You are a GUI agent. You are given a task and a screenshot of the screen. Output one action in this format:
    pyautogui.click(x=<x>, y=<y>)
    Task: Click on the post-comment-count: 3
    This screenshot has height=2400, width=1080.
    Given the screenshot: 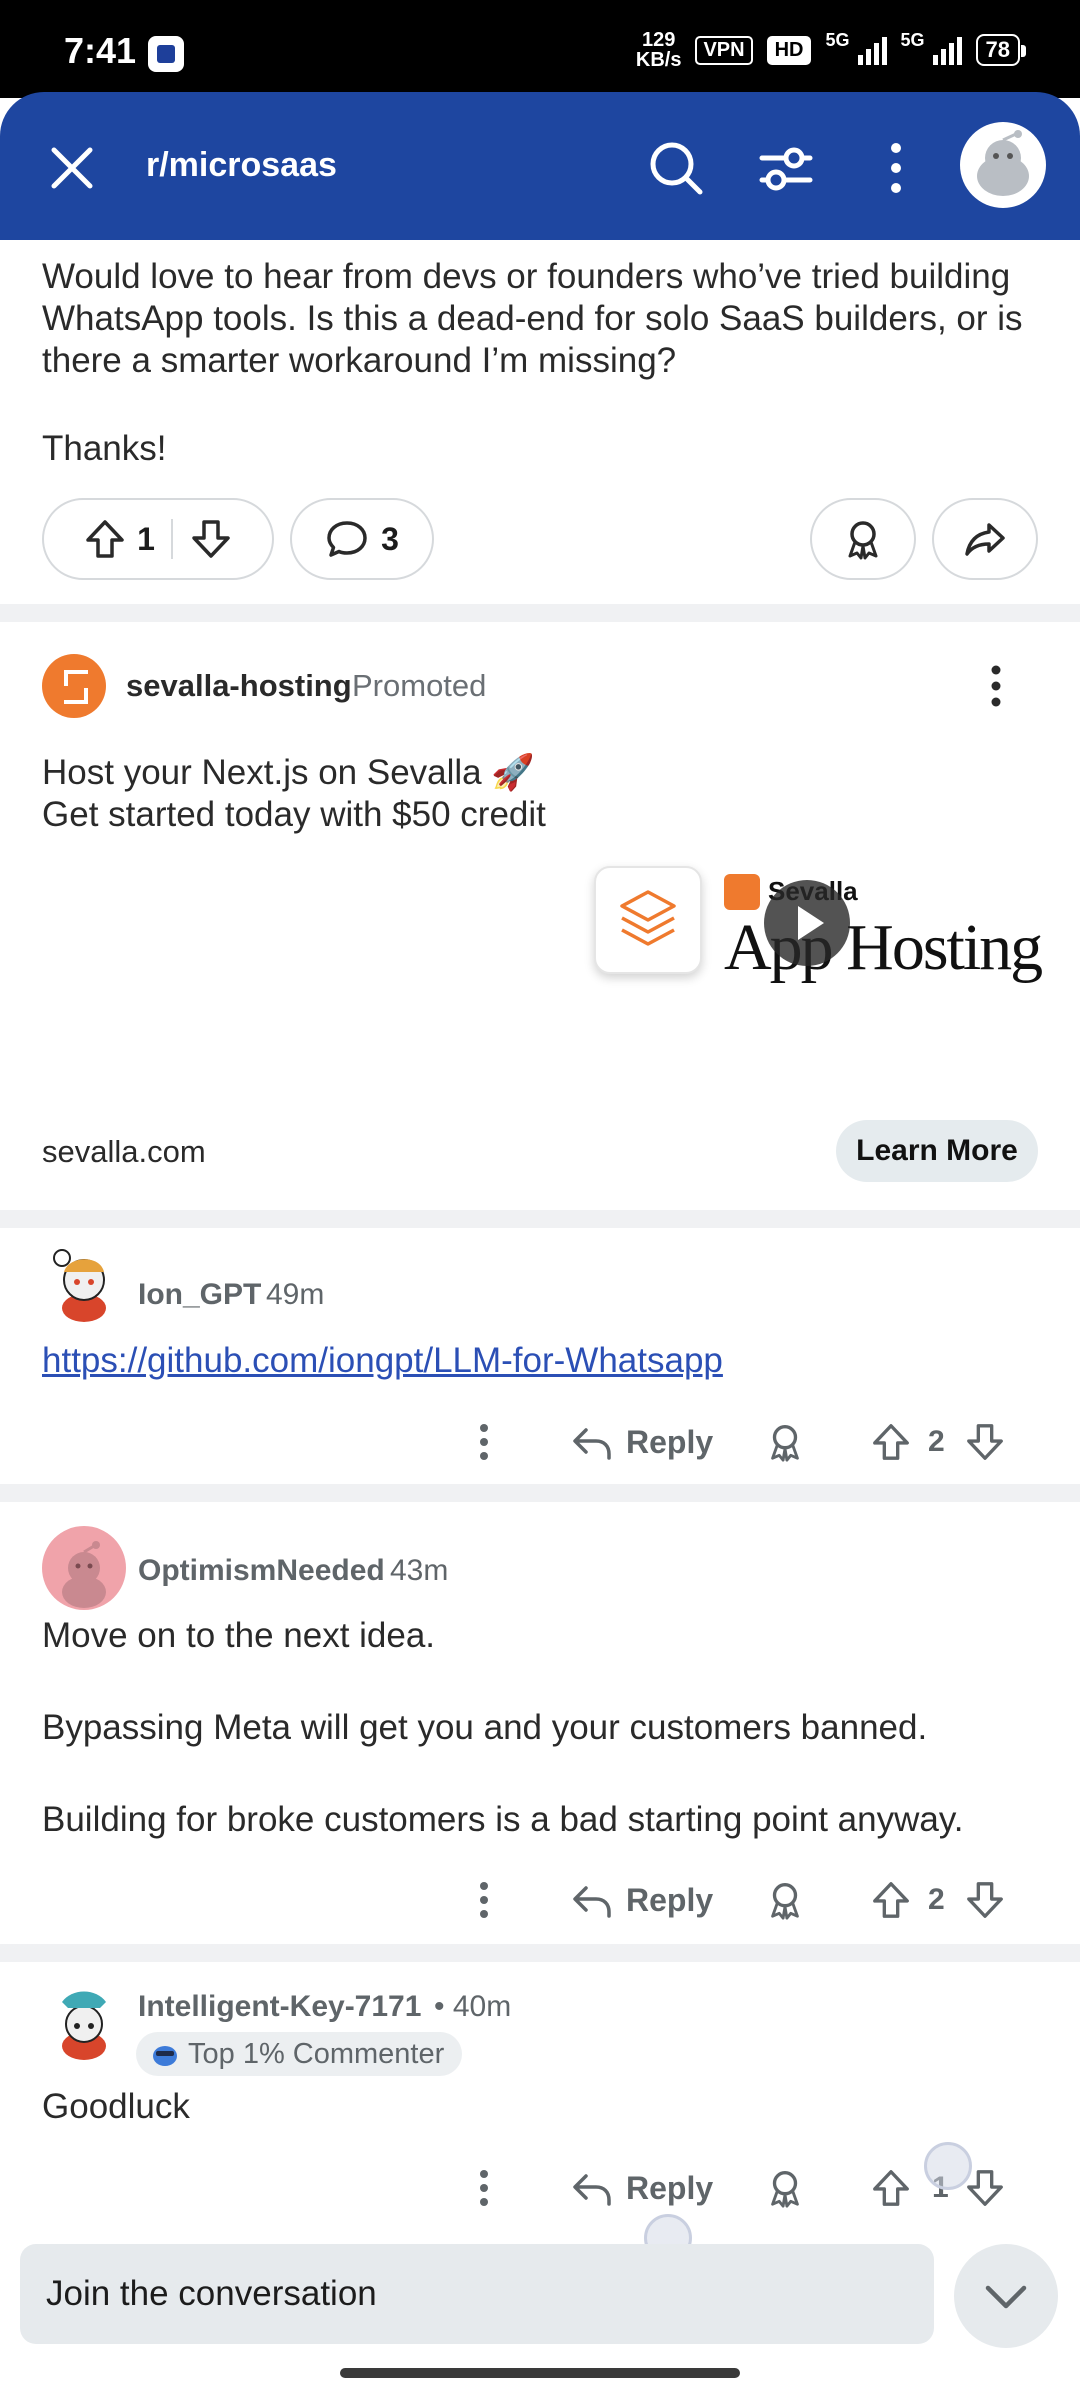 What is the action you would take?
    pyautogui.click(x=390, y=538)
    